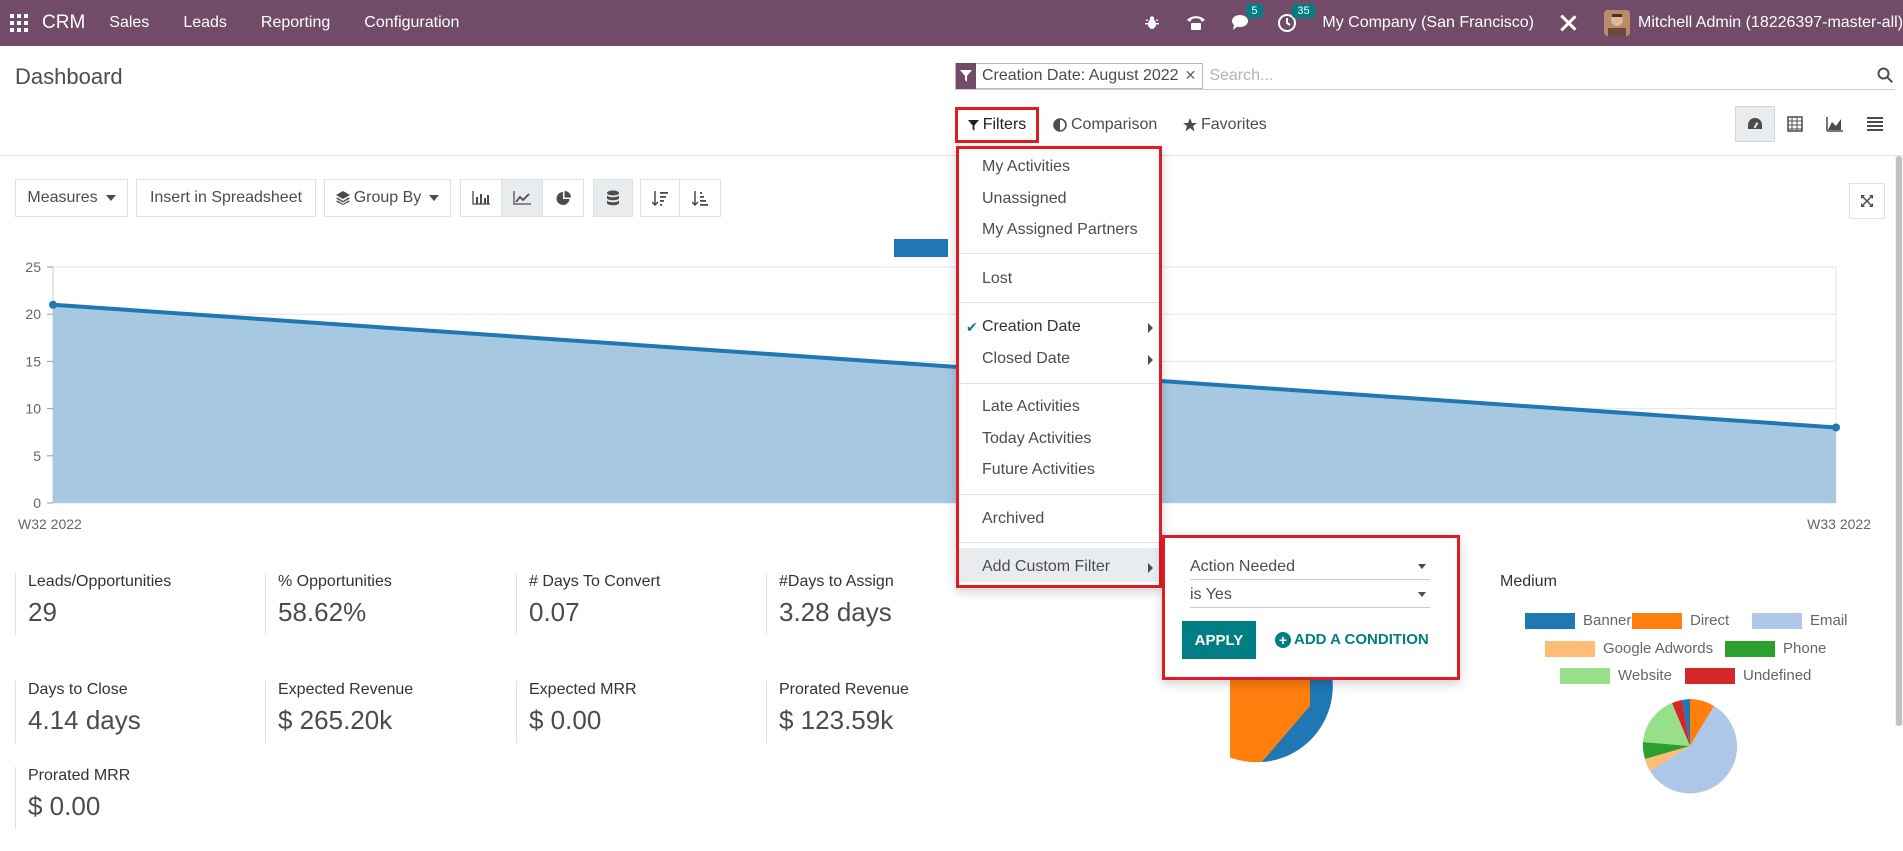 The width and height of the screenshot is (1903, 851). What do you see at coordinates (1059, 302) in the screenshot?
I see `divider` at bounding box center [1059, 302].